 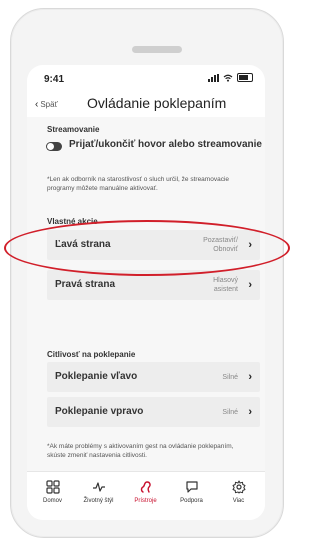 I want to click on gear-icon, so click(x=238, y=487).